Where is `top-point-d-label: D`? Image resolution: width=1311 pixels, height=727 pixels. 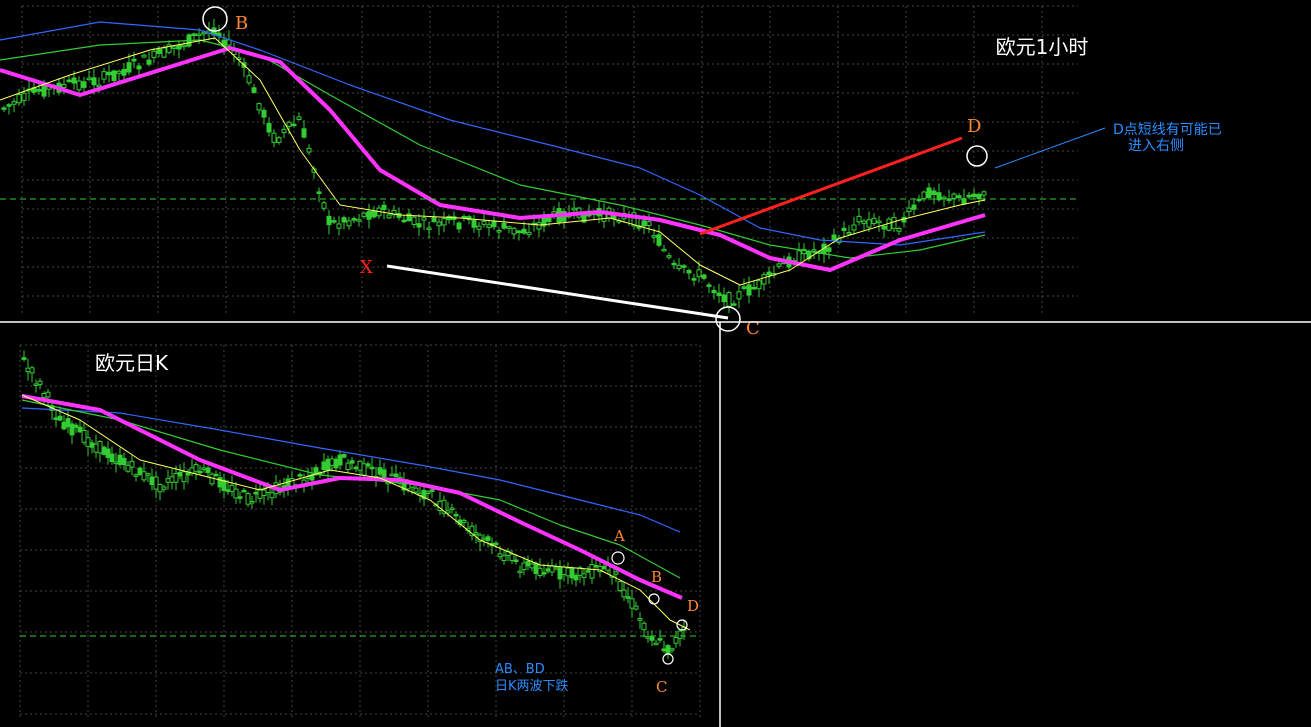 top-point-d-label: D is located at coordinates (974, 126).